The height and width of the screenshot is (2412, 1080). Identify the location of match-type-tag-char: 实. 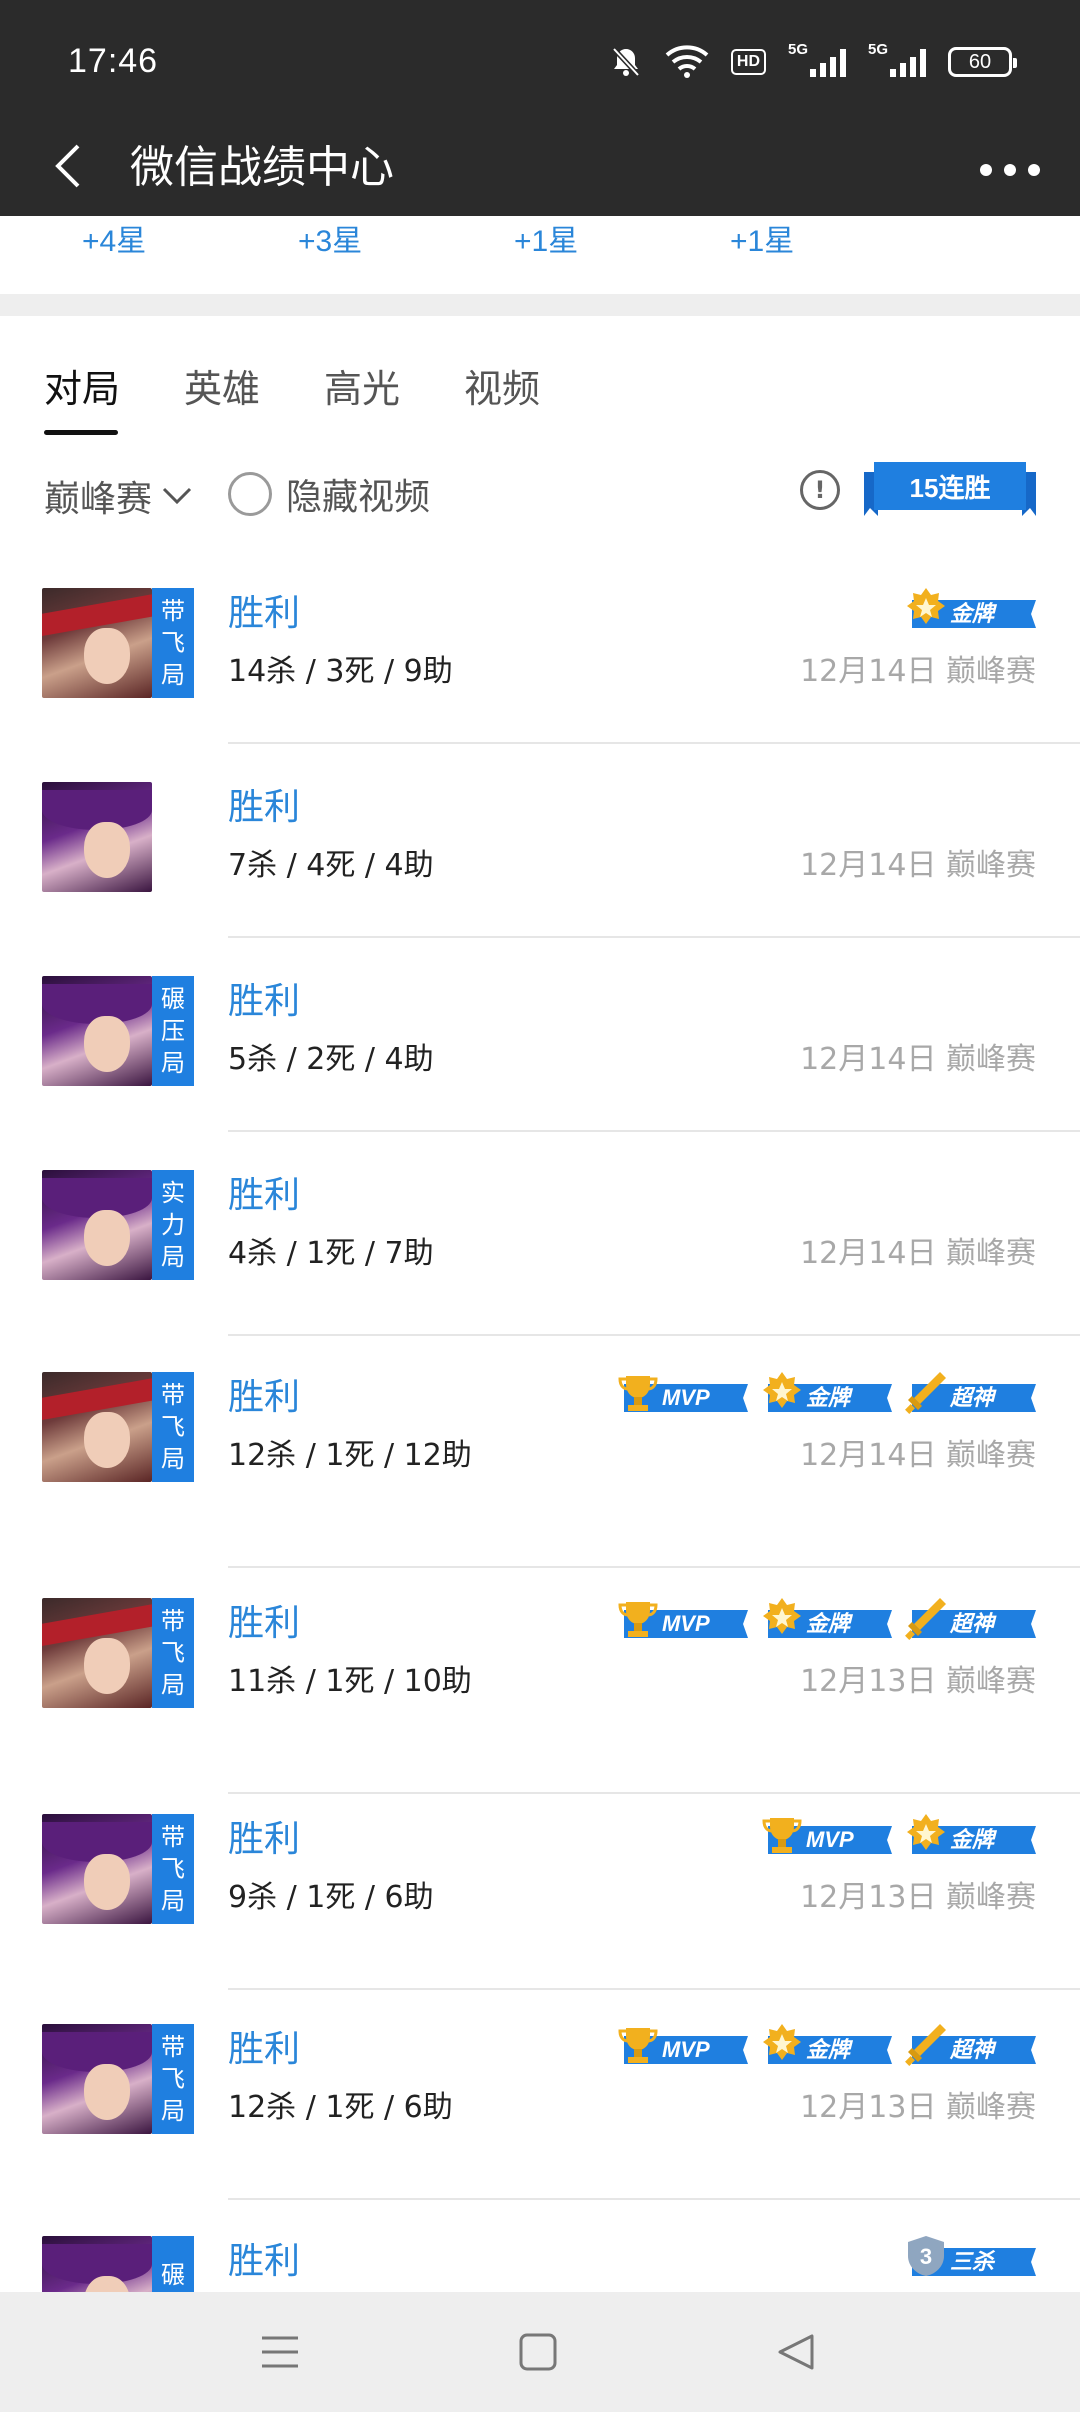
(173, 1193).